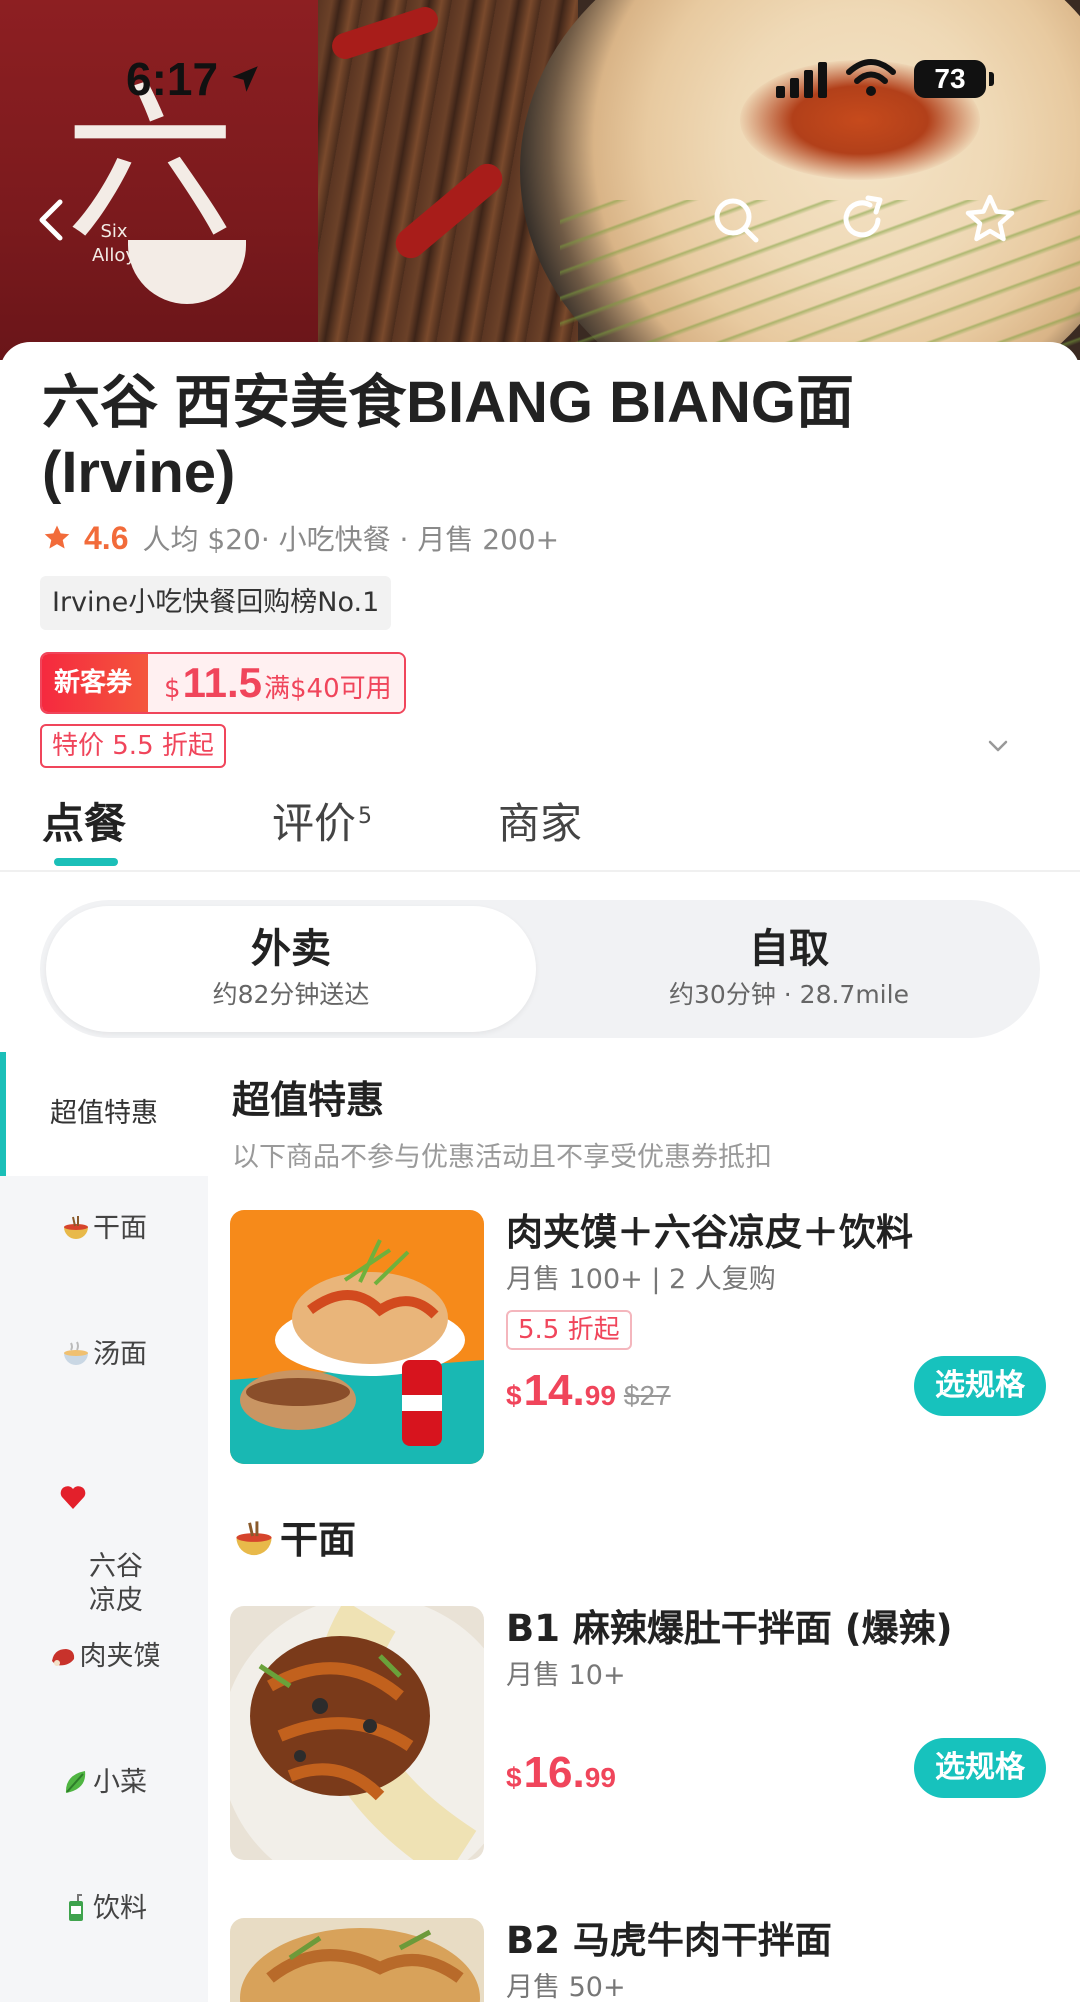 The height and width of the screenshot is (2002, 1080). What do you see at coordinates (736, 220) in the screenshot?
I see `search-icon` at bounding box center [736, 220].